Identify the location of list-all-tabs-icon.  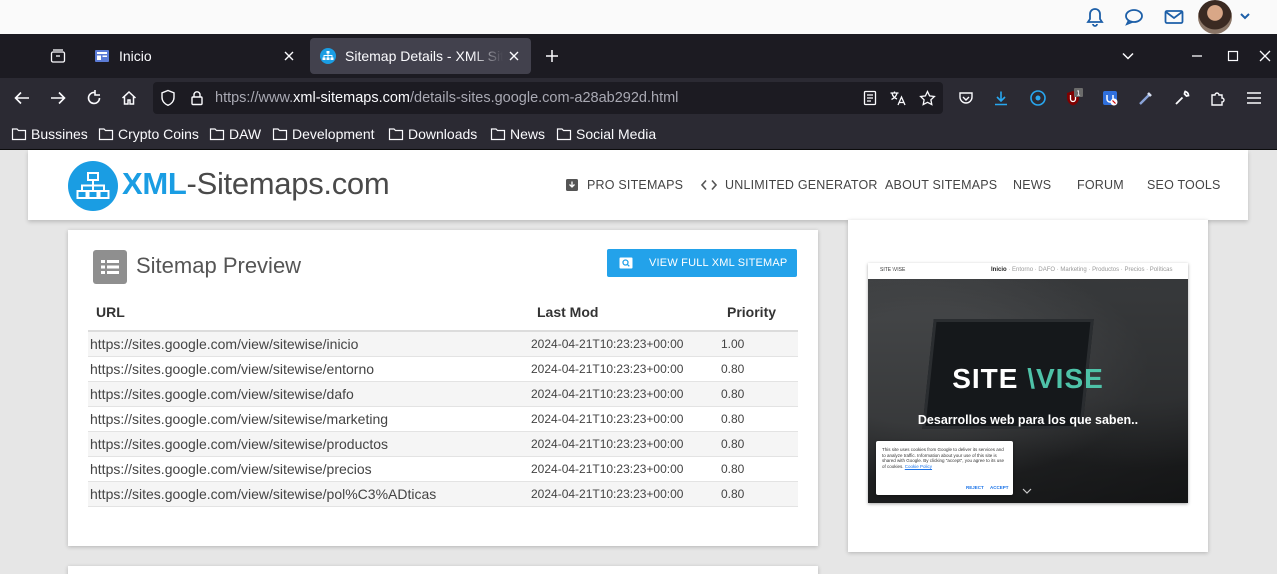
(1128, 56).